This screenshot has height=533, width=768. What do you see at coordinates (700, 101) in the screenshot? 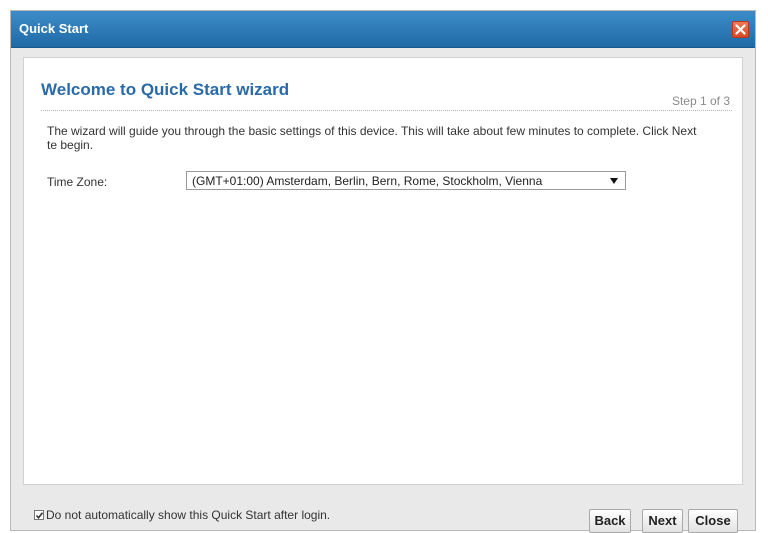
I see `step-indicator: Step 1 of 3` at bounding box center [700, 101].